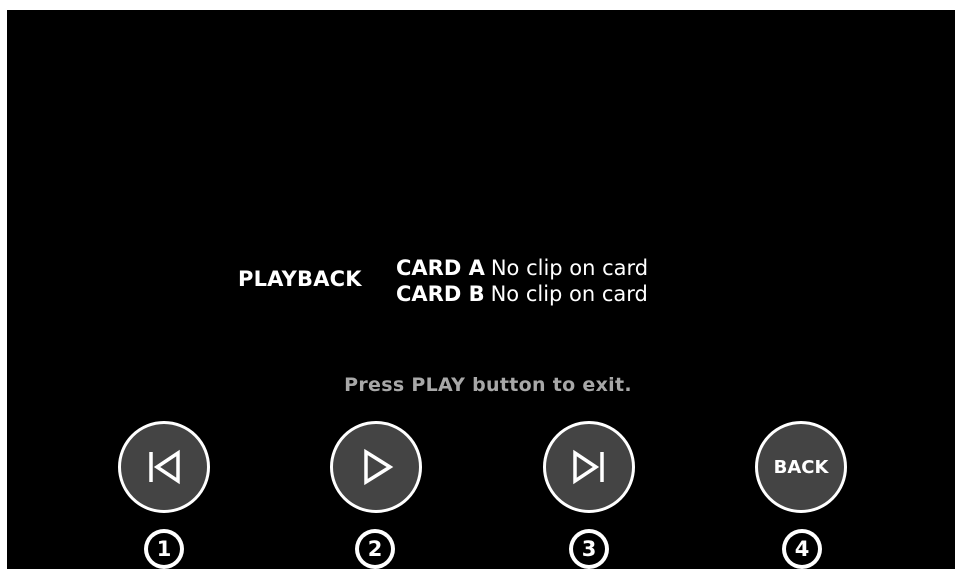 The image size is (955, 569). I want to click on play-button, so click(376, 467).